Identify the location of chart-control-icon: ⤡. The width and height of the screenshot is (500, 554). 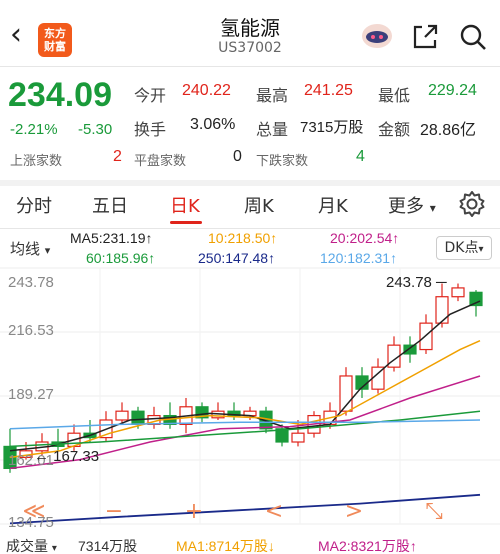
(434, 511).